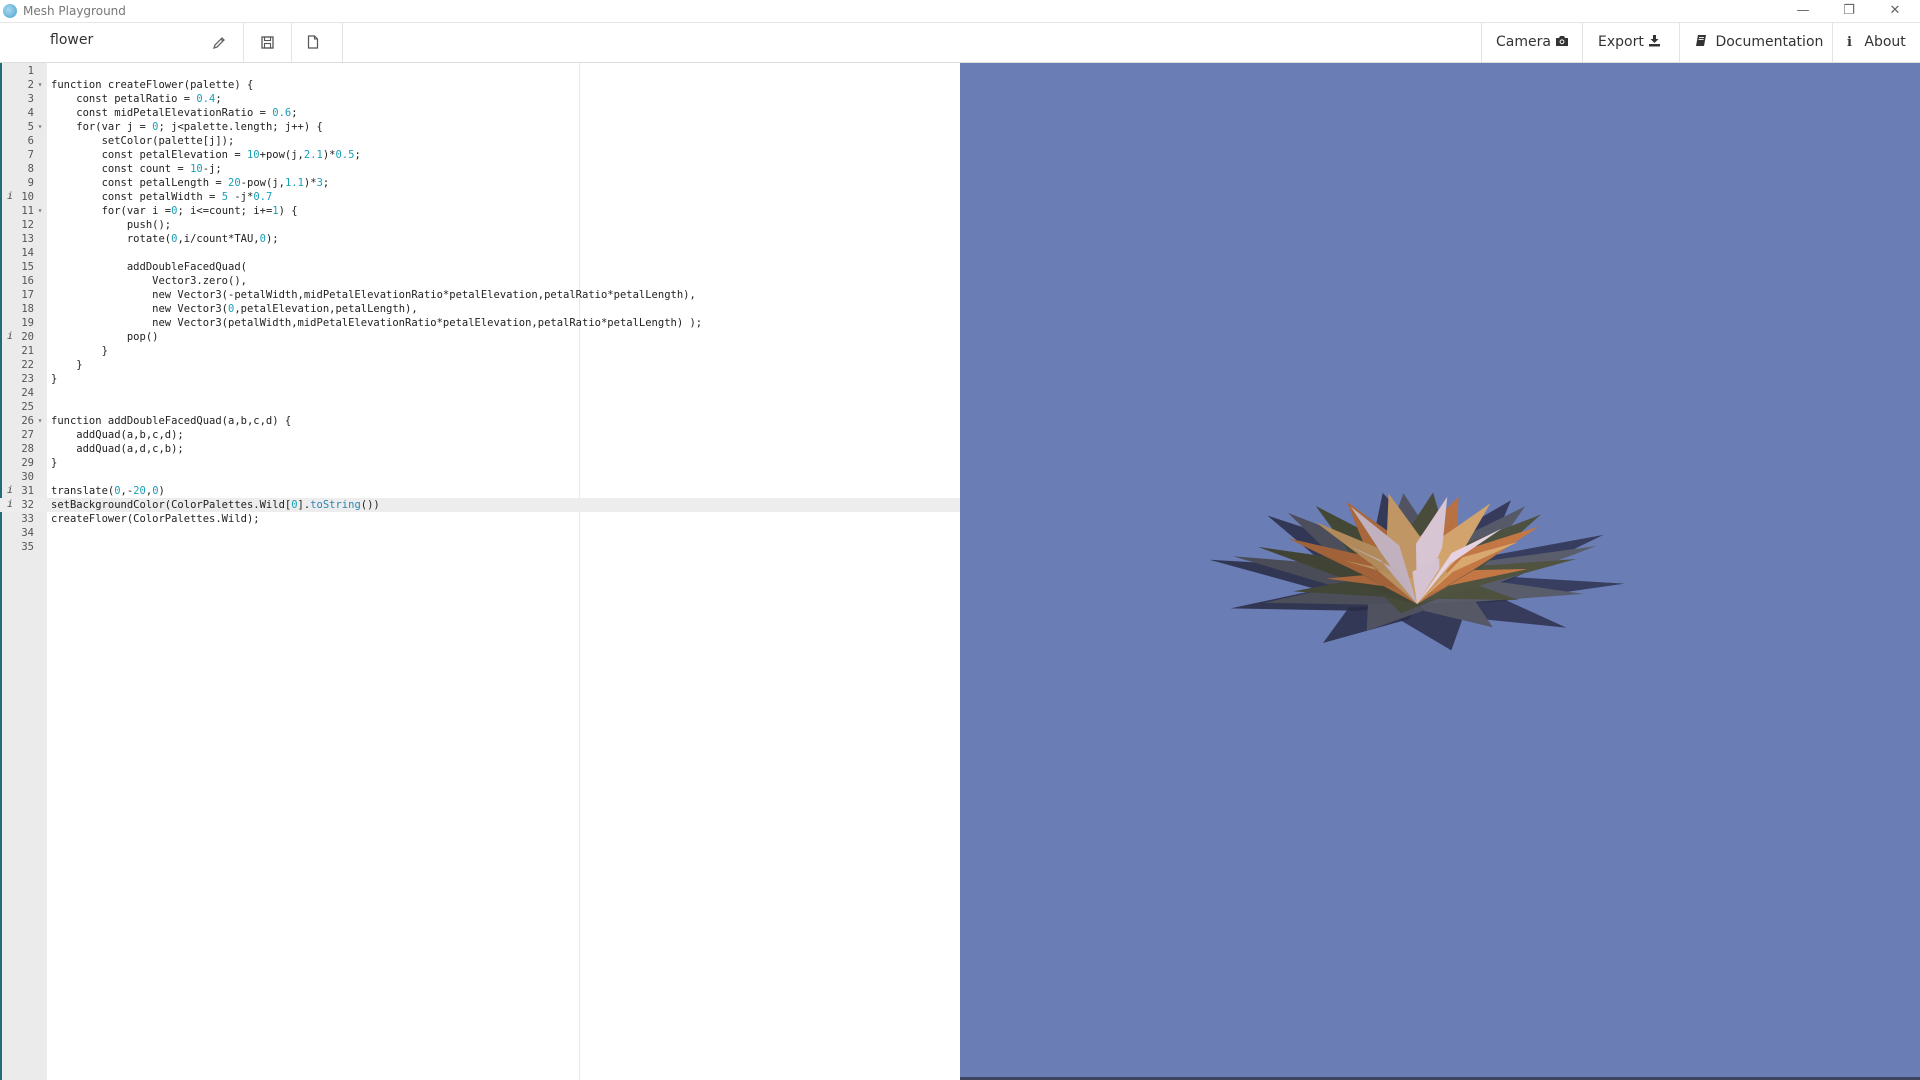  What do you see at coordinates (480, 463) in the screenshot?
I see `code-line: 29}` at bounding box center [480, 463].